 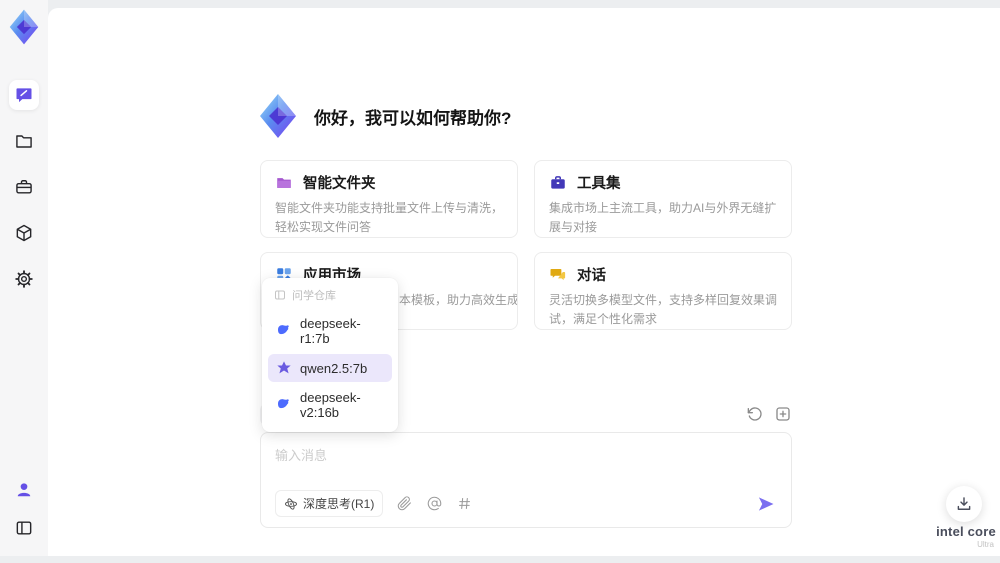 What do you see at coordinates (663, 217) in the screenshot?
I see `card-desc: 集成市场上主流工具，助力AI与外界无缝扩展与对接` at bounding box center [663, 217].